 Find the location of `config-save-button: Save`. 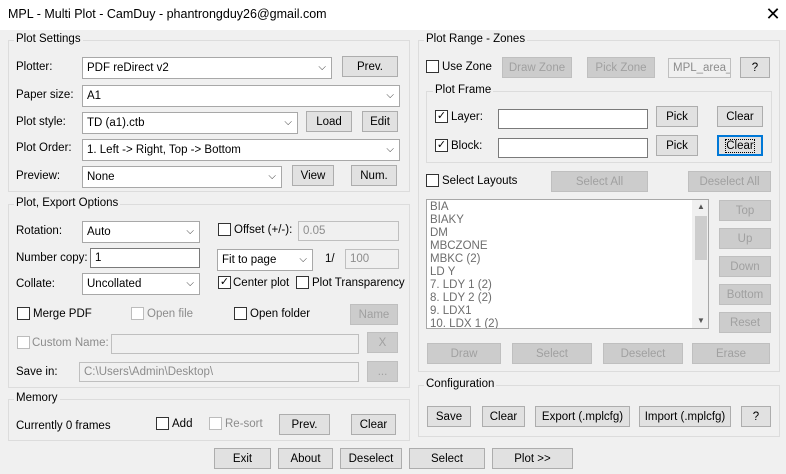

config-save-button: Save is located at coordinates (449, 416).